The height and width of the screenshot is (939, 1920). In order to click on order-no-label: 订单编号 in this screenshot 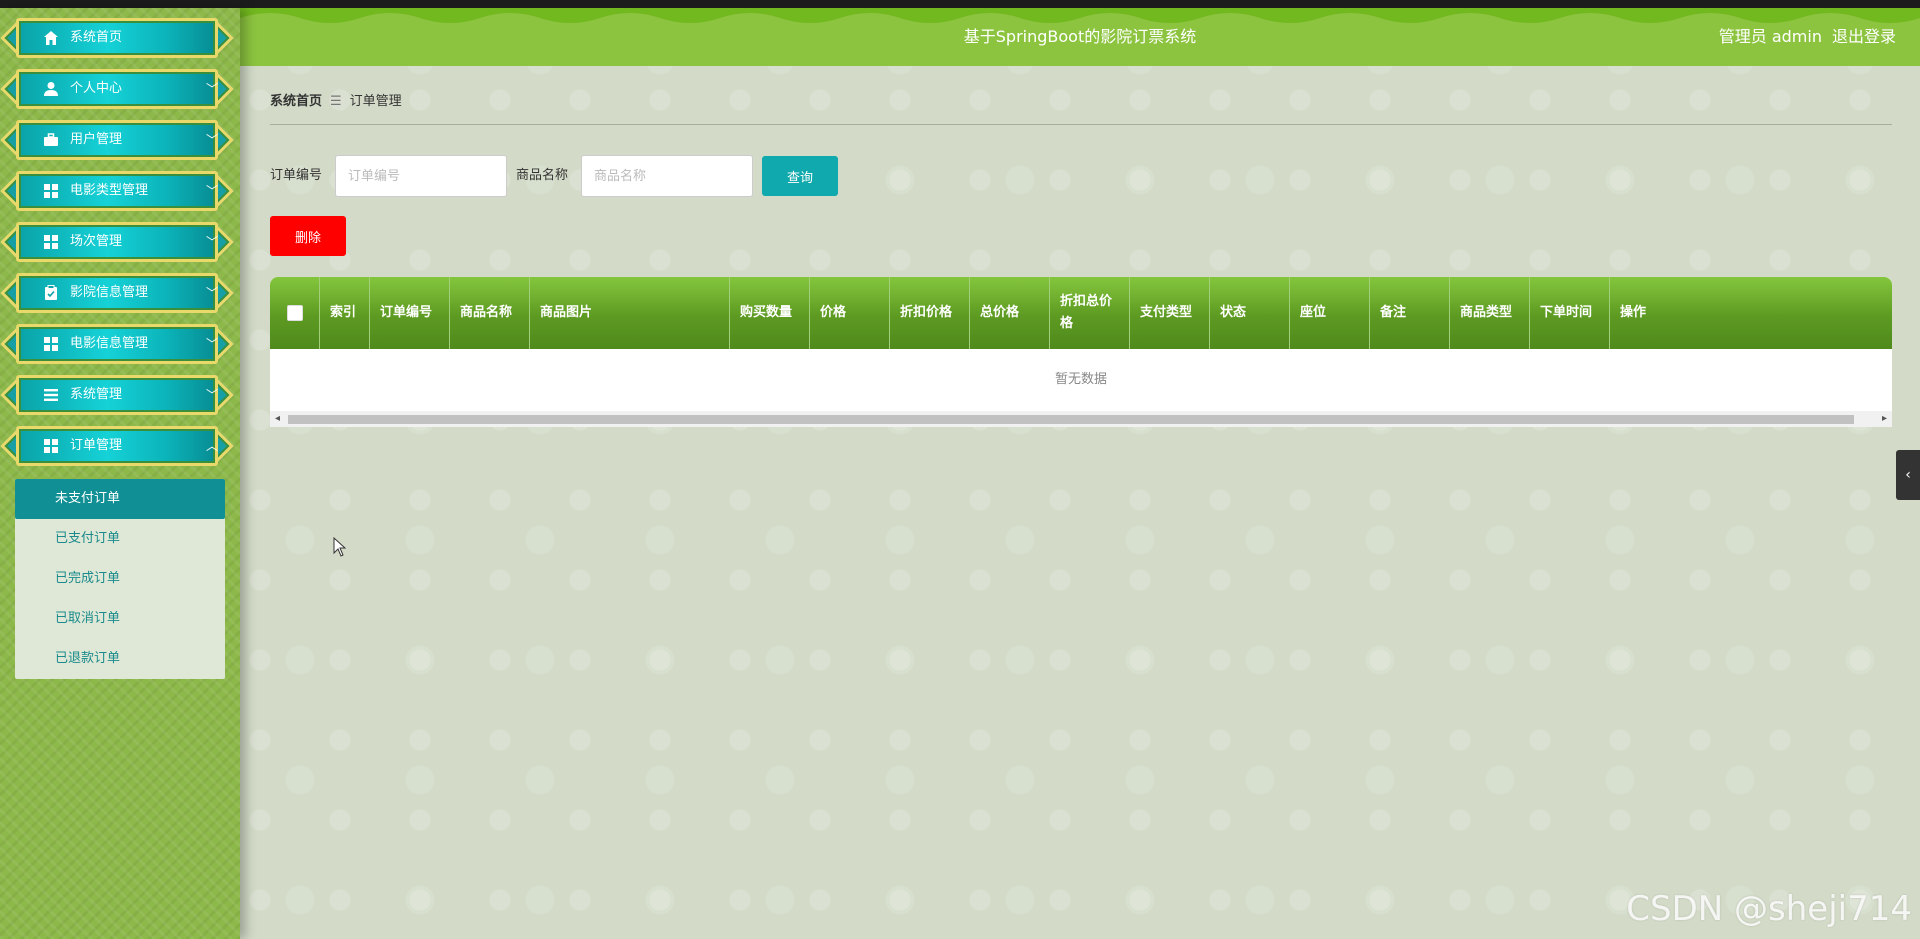, I will do `click(296, 175)`.